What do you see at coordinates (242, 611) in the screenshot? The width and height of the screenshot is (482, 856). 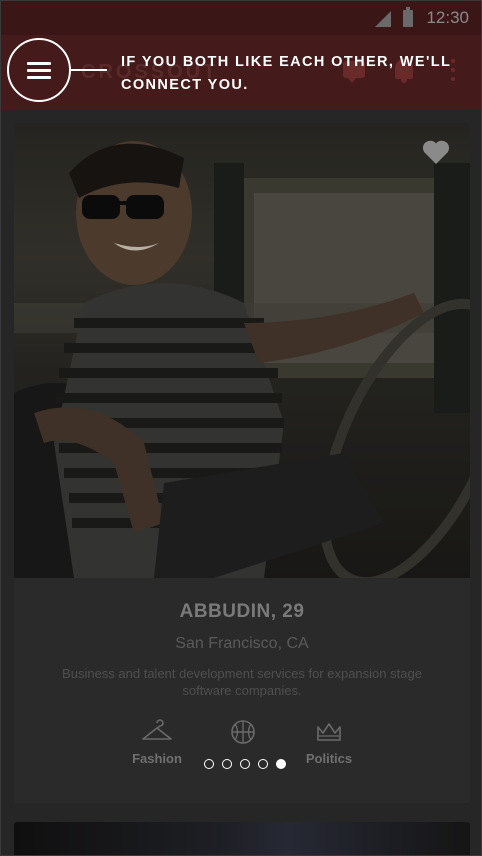 I see `profile-name: ABBUDIN, 29` at bounding box center [242, 611].